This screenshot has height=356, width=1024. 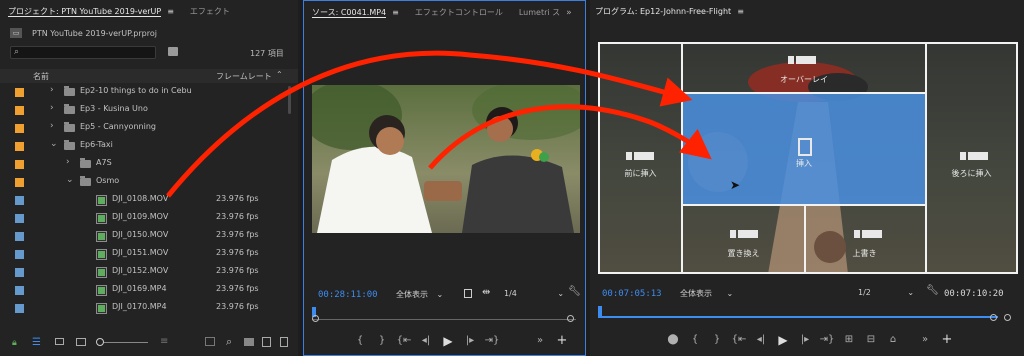 I want to click on tab-project: プロジェクト: PTN YouTube 2019-verUP ≡, so click(x=91, y=12).